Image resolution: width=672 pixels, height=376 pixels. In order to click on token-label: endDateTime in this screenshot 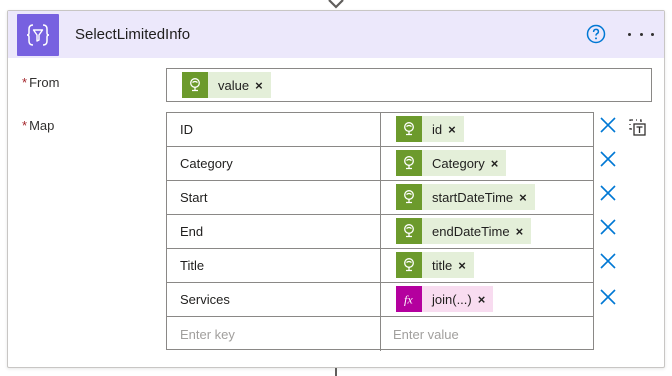, I will do `click(471, 231)`.